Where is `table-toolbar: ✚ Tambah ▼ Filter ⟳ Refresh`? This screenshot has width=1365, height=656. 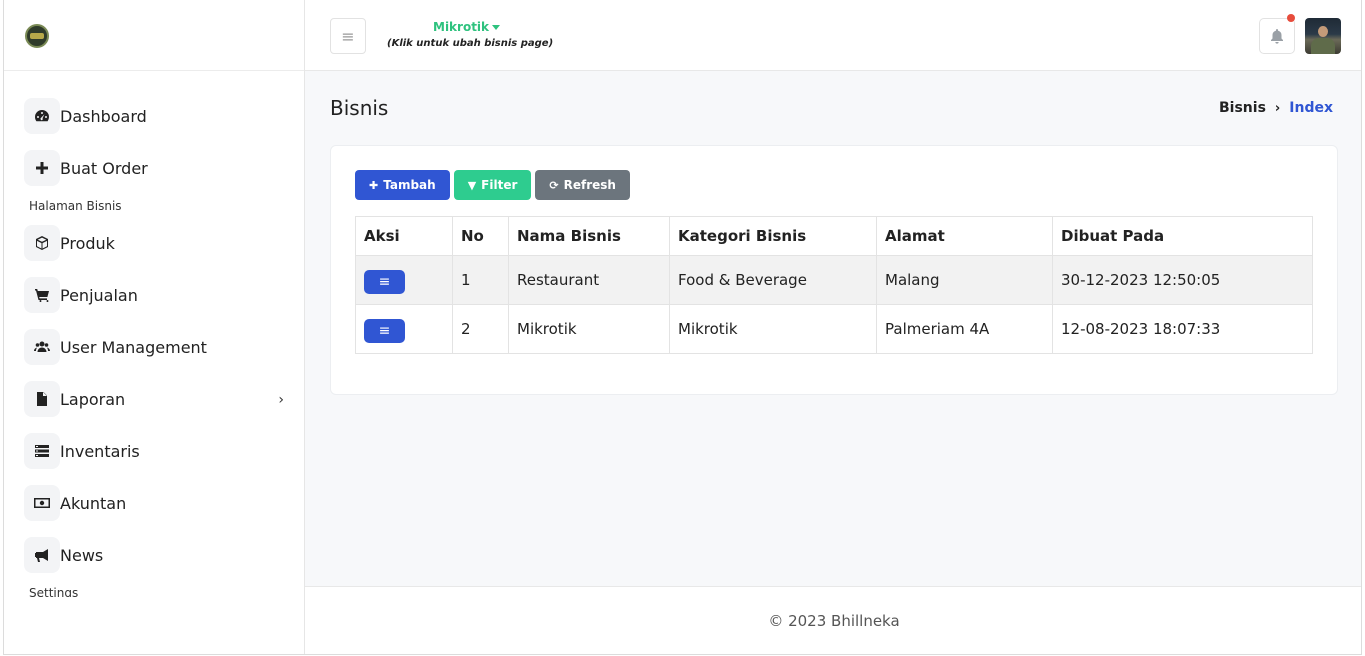
table-toolbar: ✚ Tambah ▼ Filter ⟳ Refresh is located at coordinates (492, 185).